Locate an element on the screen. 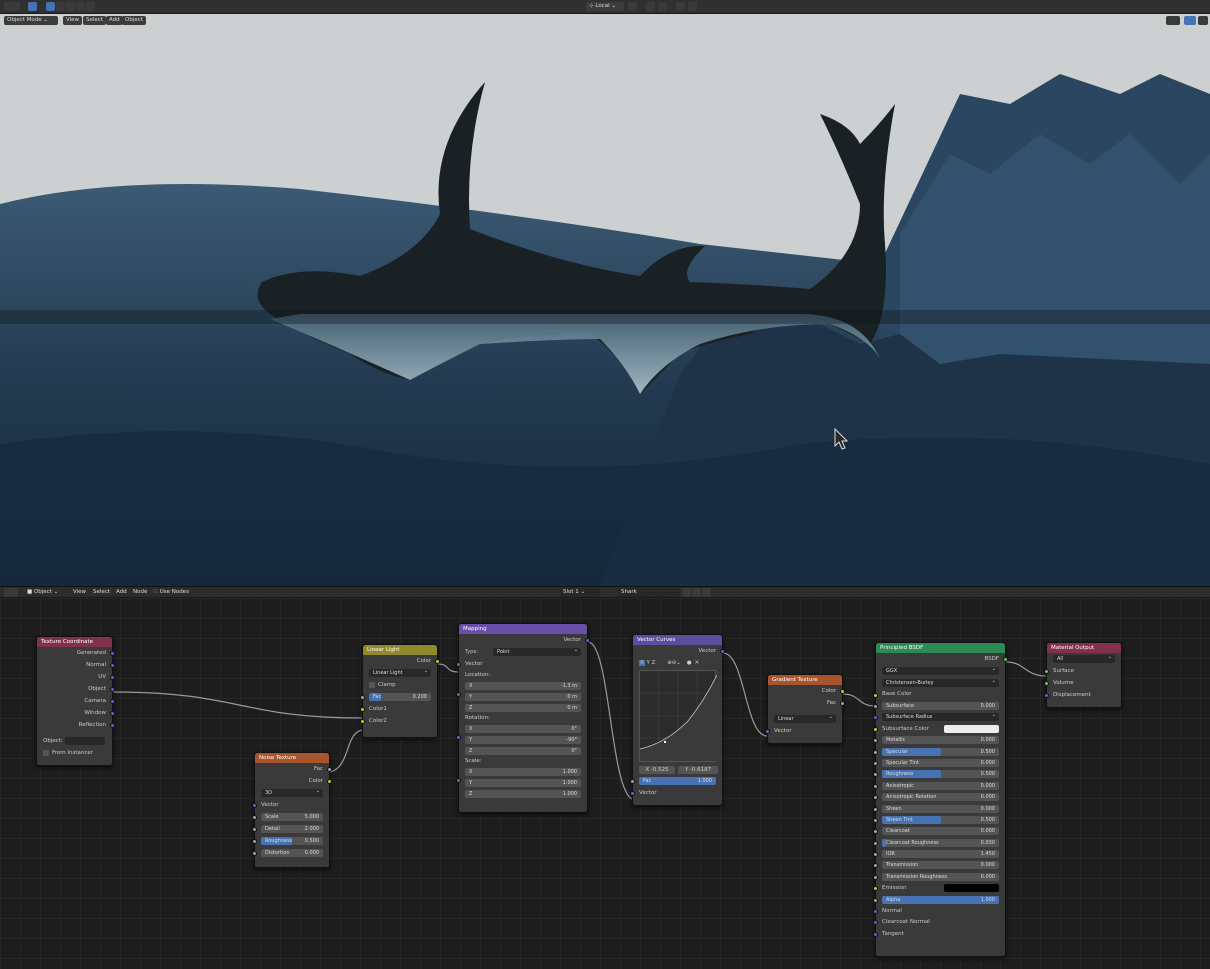 Image resolution: width=1210 pixels, height=969 pixels. rotation-z: Z 0° is located at coordinates (523, 750).